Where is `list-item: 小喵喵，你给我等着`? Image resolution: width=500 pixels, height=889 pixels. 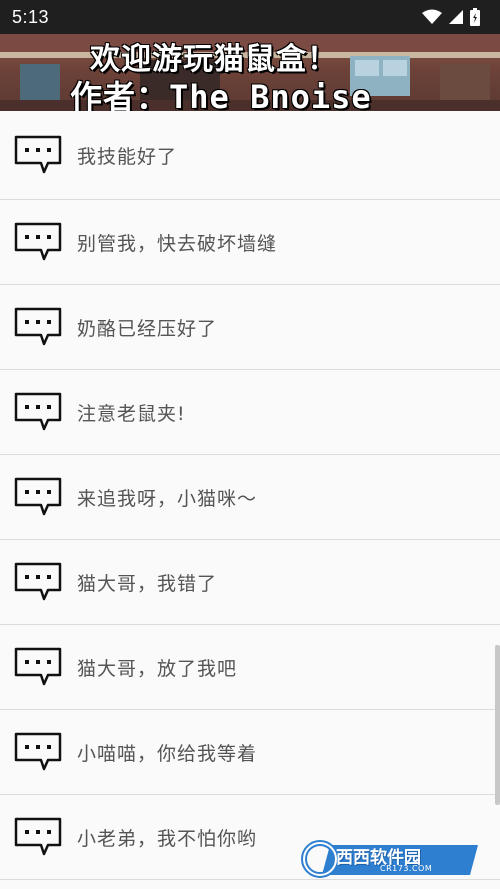 list-item: 小喵喵，你给我等着 is located at coordinates (250, 752).